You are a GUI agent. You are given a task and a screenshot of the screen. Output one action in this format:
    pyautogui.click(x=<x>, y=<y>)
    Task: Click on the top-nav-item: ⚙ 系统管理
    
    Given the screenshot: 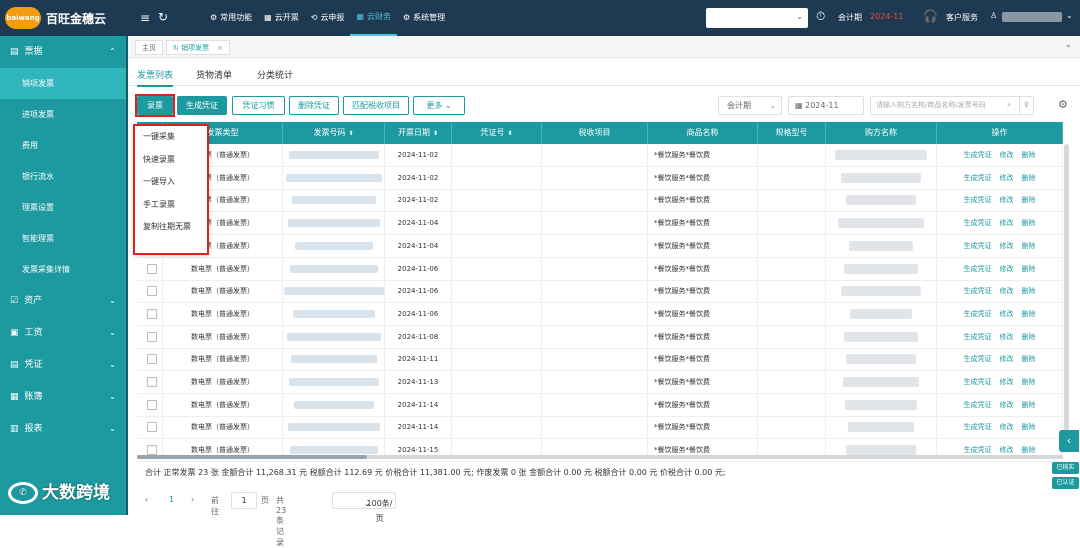 What is the action you would take?
    pyautogui.click(x=424, y=18)
    